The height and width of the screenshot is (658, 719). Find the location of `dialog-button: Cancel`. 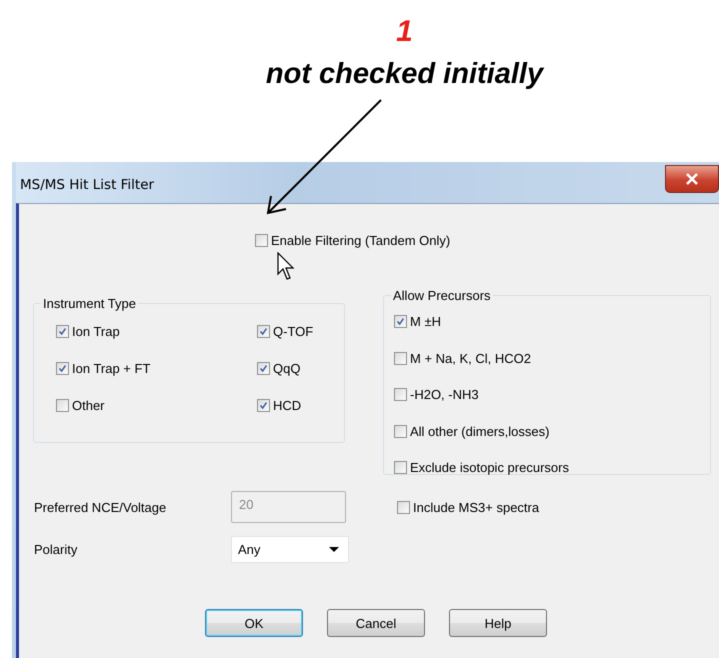

dialog-button: Cancel is located at coordinates (376, 623).